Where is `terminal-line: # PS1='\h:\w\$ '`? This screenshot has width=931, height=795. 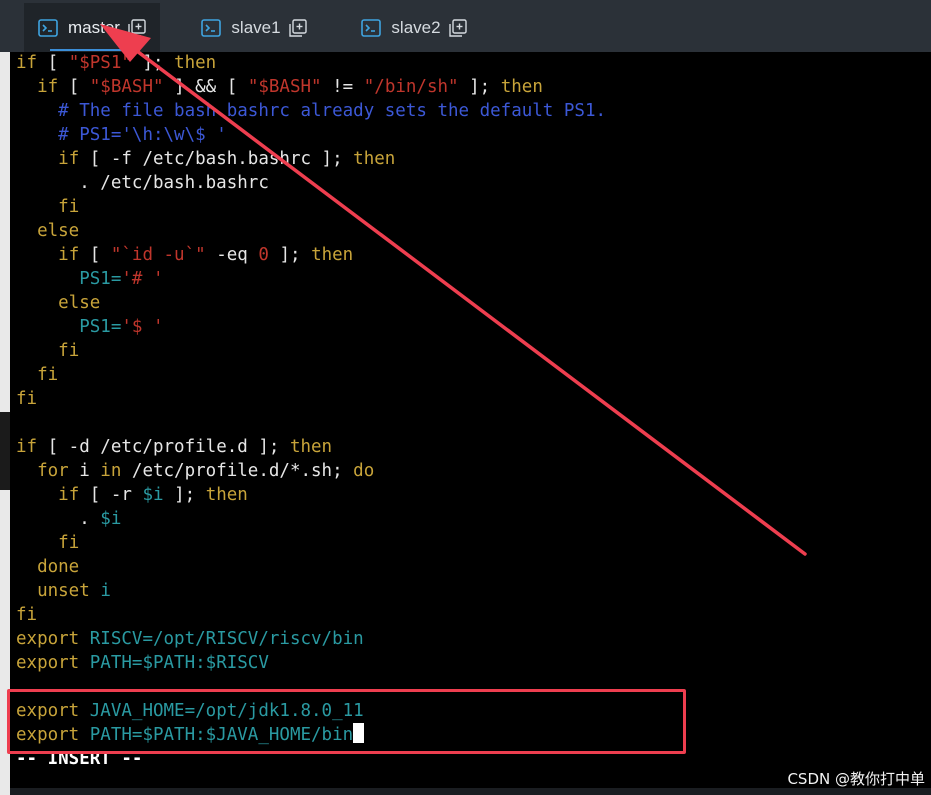 terminal-line: # PS1='\h:\w\$ ' is located at coordinates (121, 135).